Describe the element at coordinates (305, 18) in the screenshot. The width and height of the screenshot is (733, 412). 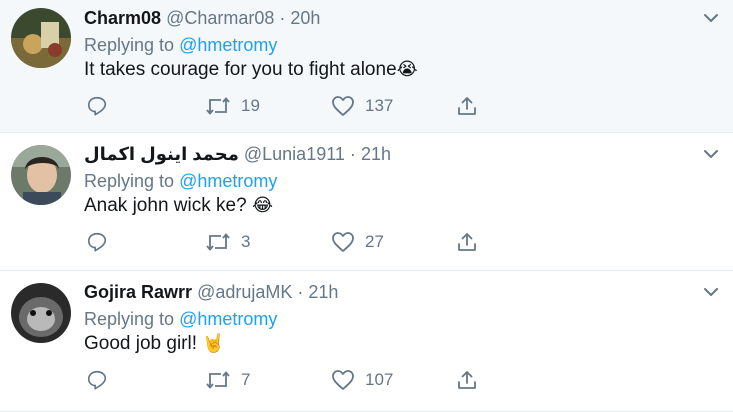
I see `timestamp: 20h` at that location.